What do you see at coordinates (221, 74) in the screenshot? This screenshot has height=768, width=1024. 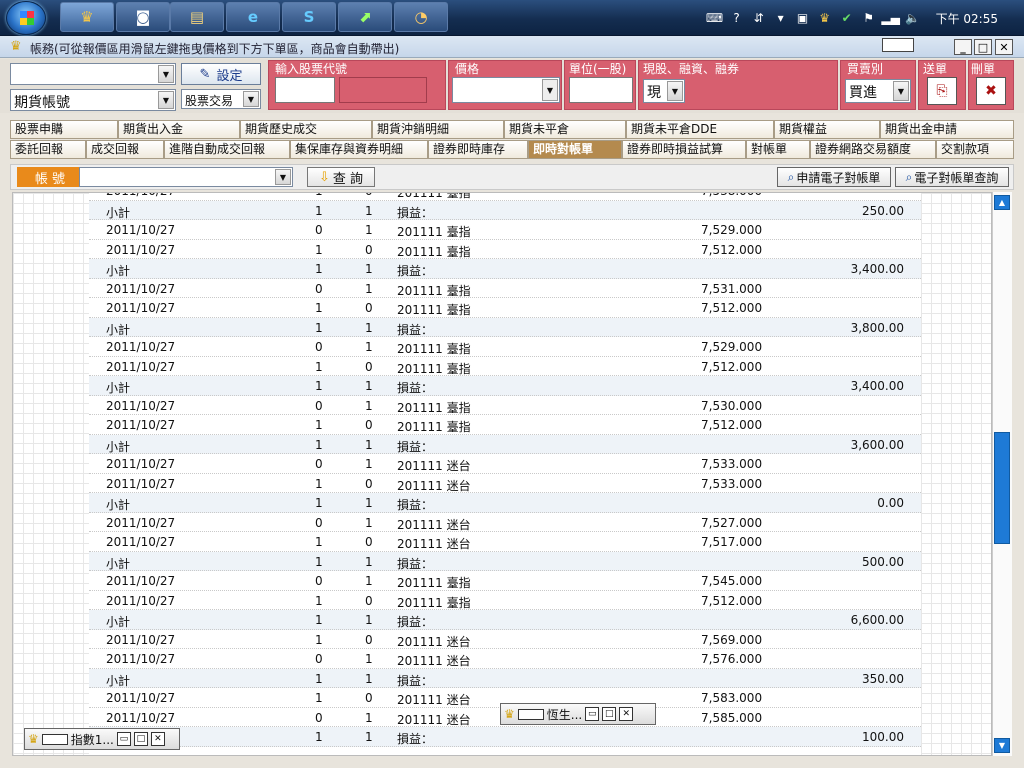 I see `set-button: ✎ 設定` at bounding box center [221, 74].